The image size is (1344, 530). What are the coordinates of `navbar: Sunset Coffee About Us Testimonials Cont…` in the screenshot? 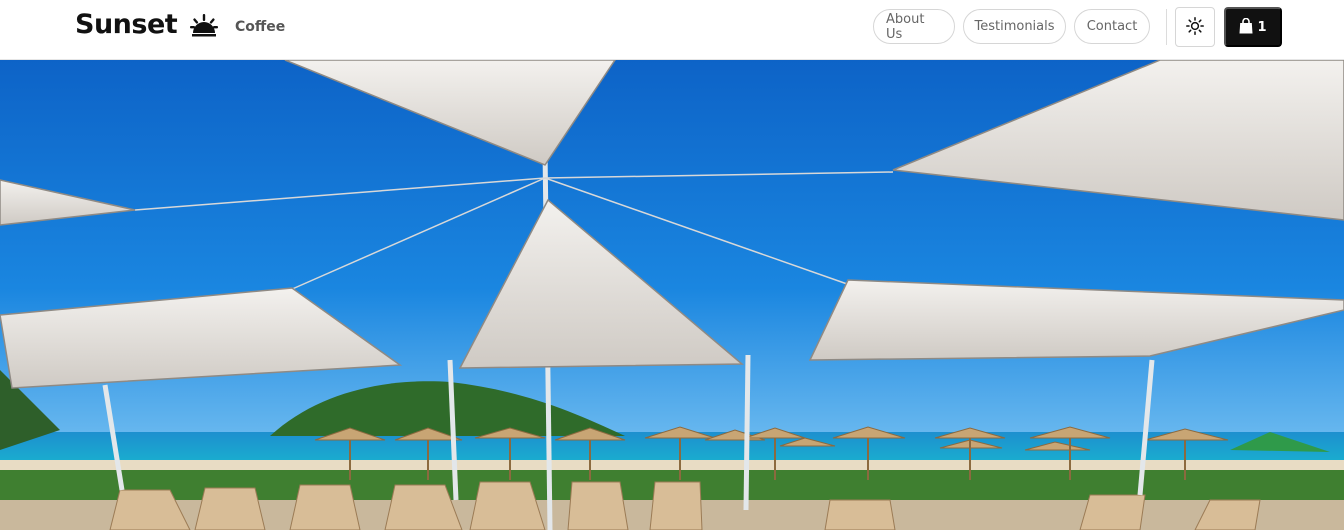 It's located at (672, 30).